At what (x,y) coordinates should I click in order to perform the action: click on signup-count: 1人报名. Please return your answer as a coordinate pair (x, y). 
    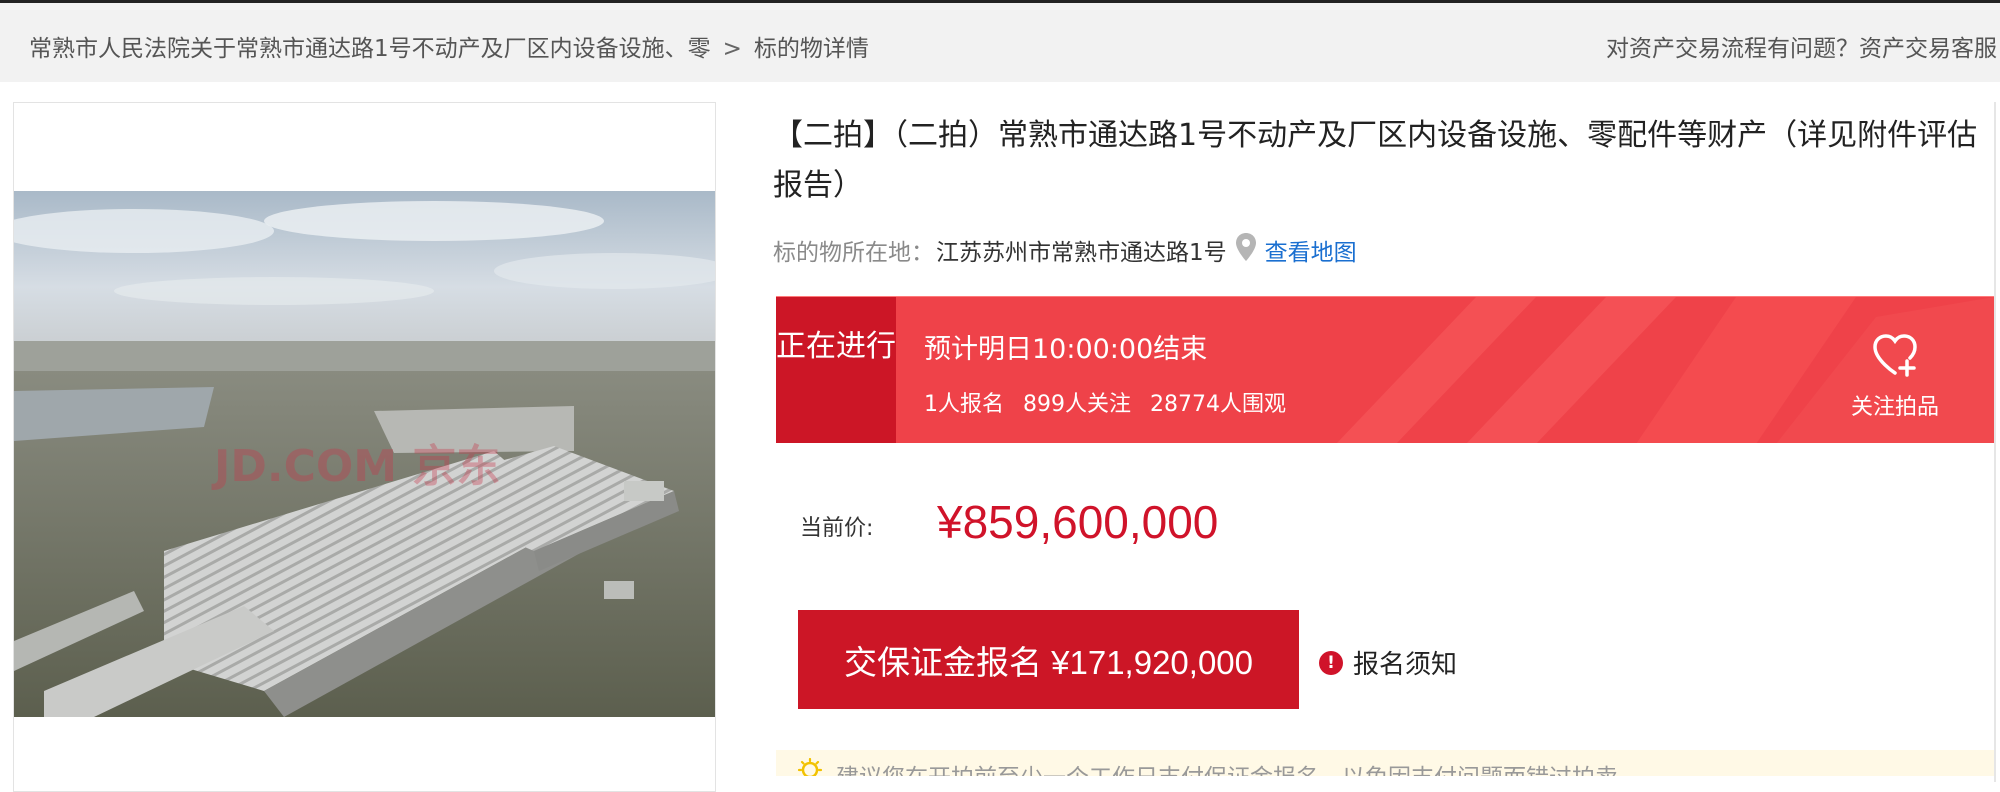
    Looking at the image, I should click on (964, 404).